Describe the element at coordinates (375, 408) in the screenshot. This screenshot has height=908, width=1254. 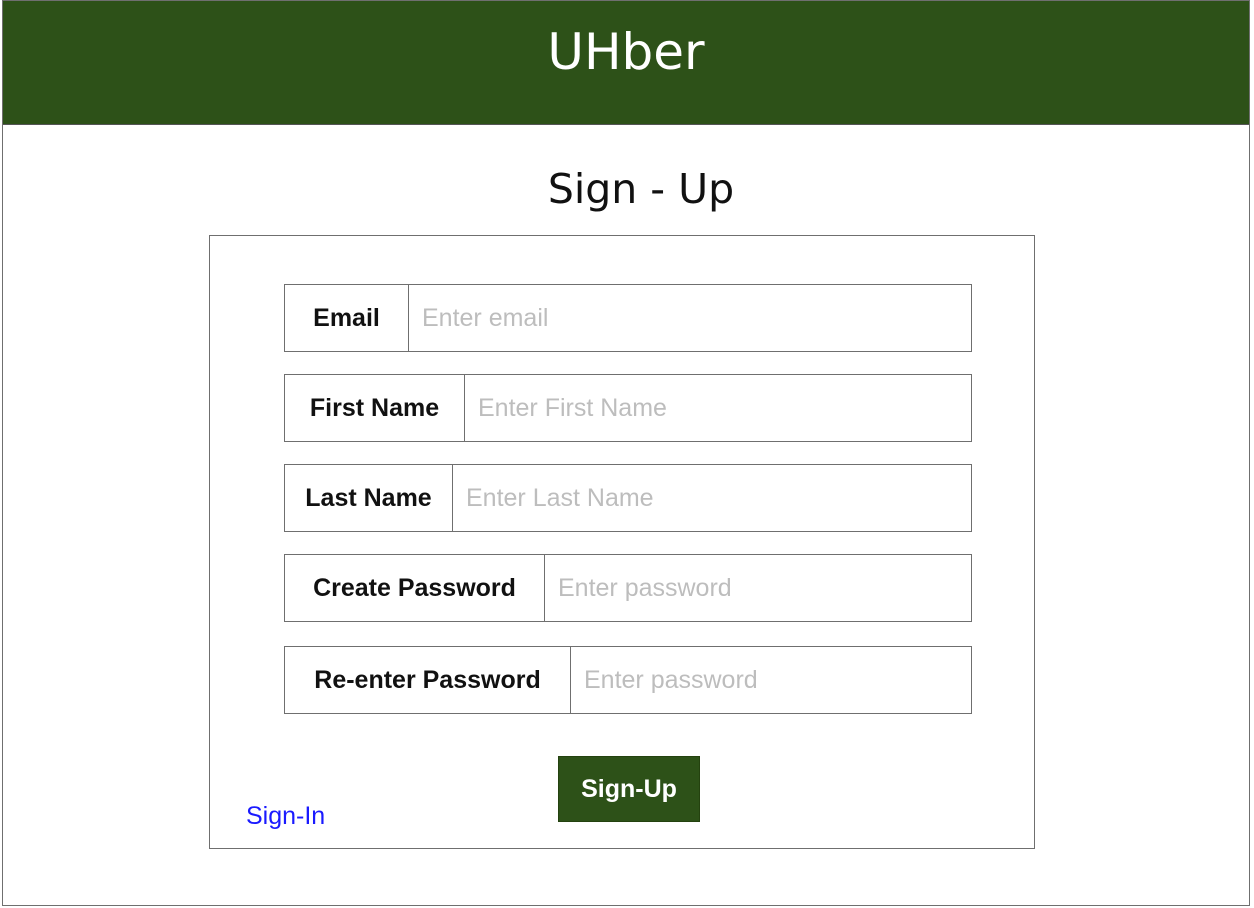
I see `first-name-label: First Name` at that location.